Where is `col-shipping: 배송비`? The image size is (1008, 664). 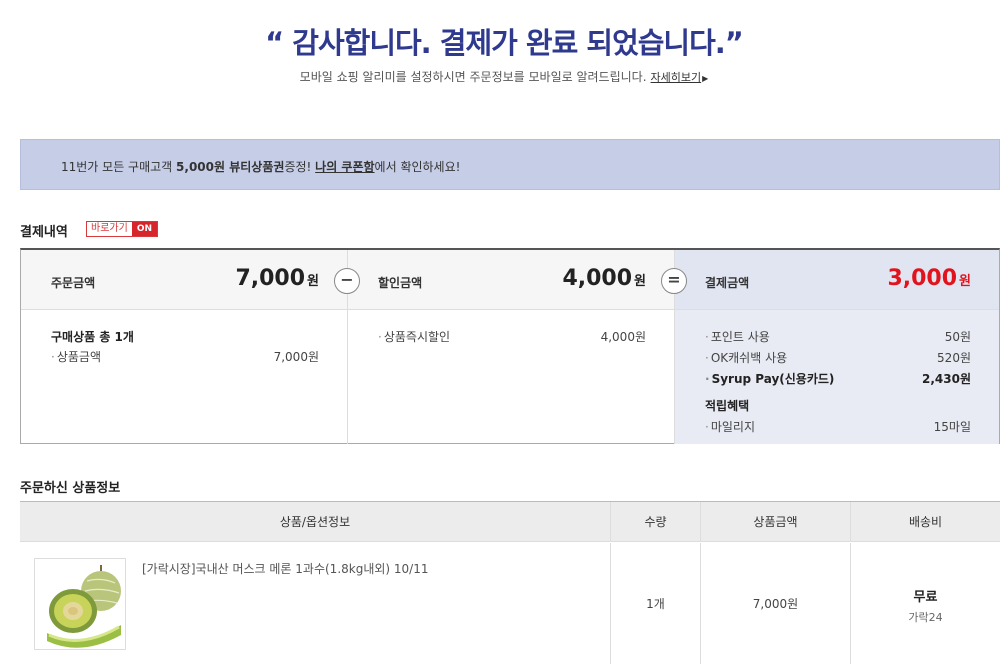
col-shipping: 배송비 is located at coordinates (925, 522).